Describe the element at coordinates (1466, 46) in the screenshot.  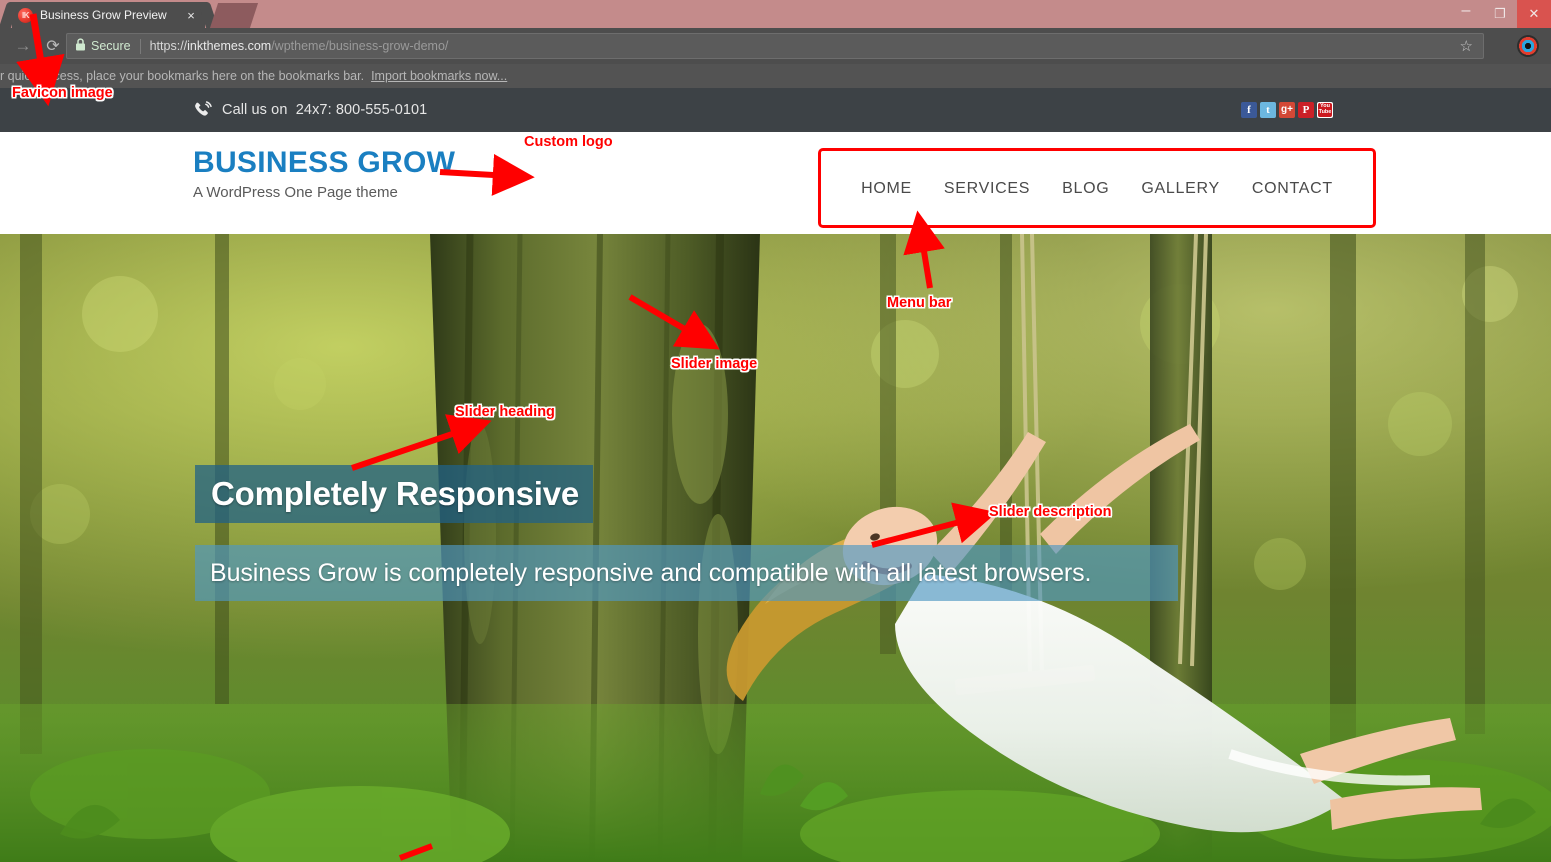
I see `bookmark-star-icon: ☆` at that location.